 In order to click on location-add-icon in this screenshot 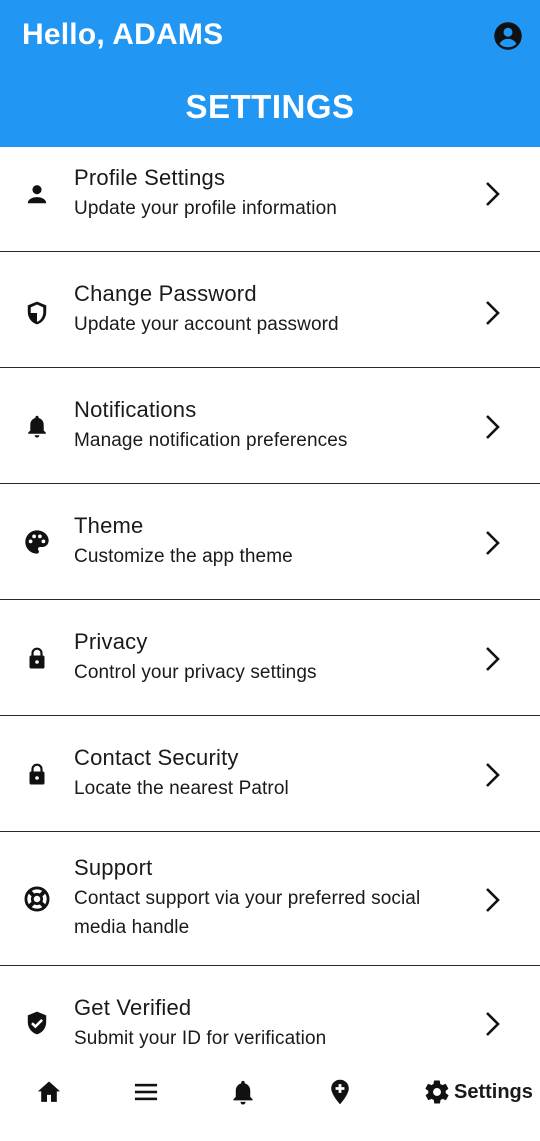, I will do `click(340, 1092)`.